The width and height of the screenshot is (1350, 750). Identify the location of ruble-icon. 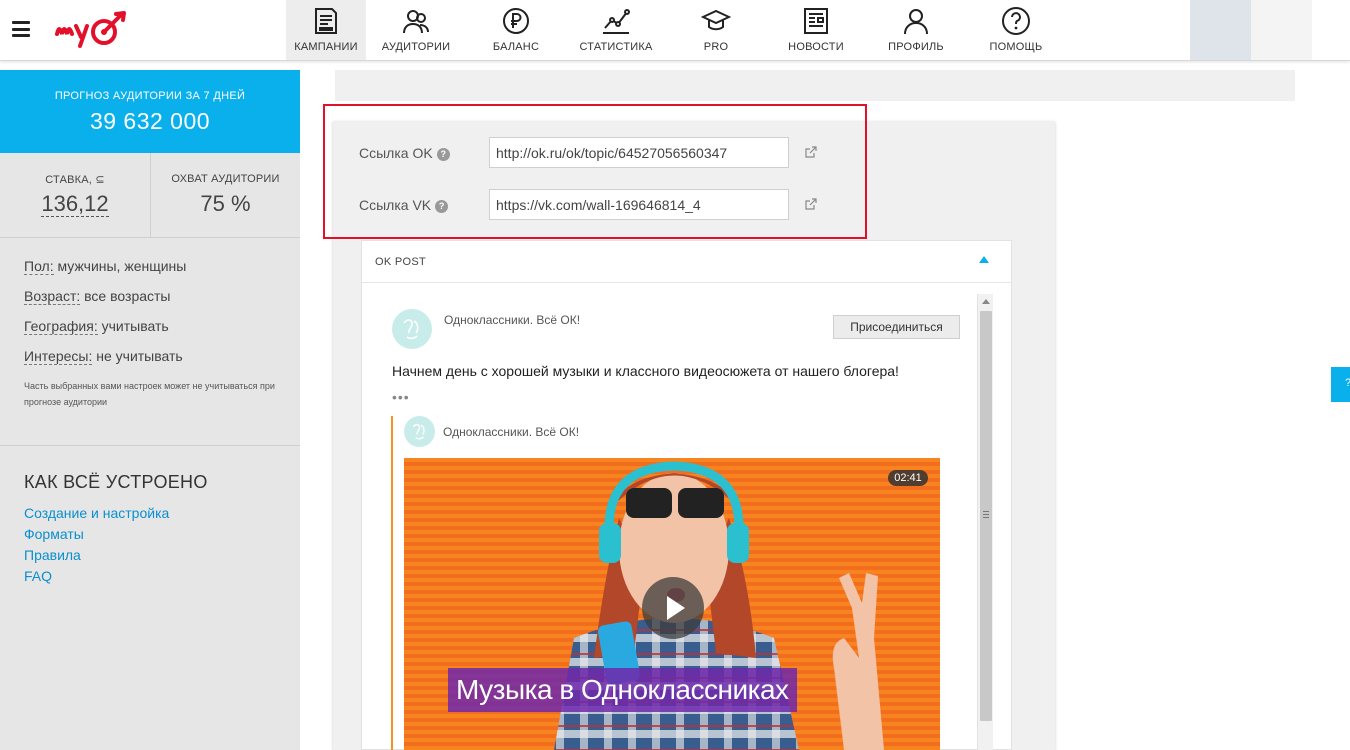
(516, 21).